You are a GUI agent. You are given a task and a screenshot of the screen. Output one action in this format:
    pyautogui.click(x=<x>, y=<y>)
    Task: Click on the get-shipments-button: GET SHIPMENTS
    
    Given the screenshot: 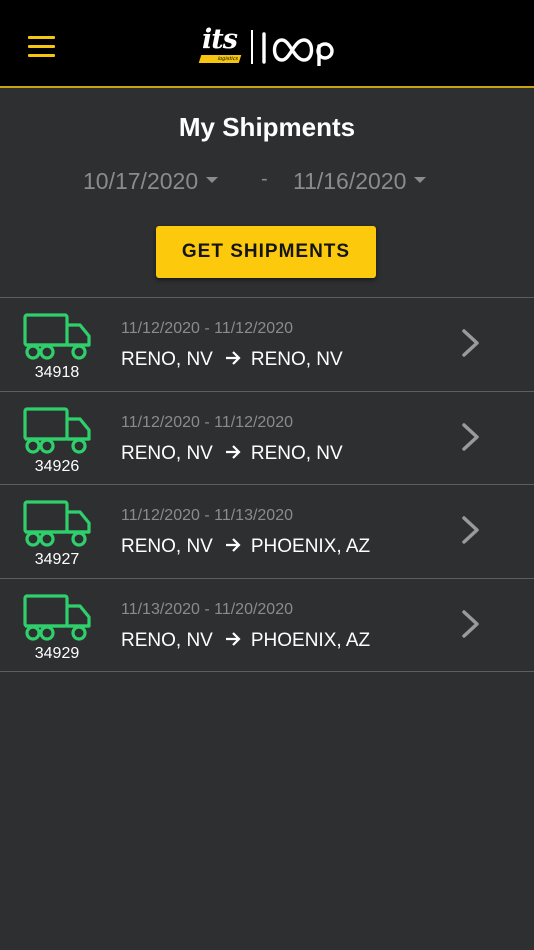 What is the action you would take?
    pyautogui.click(x=266, y=252)
    